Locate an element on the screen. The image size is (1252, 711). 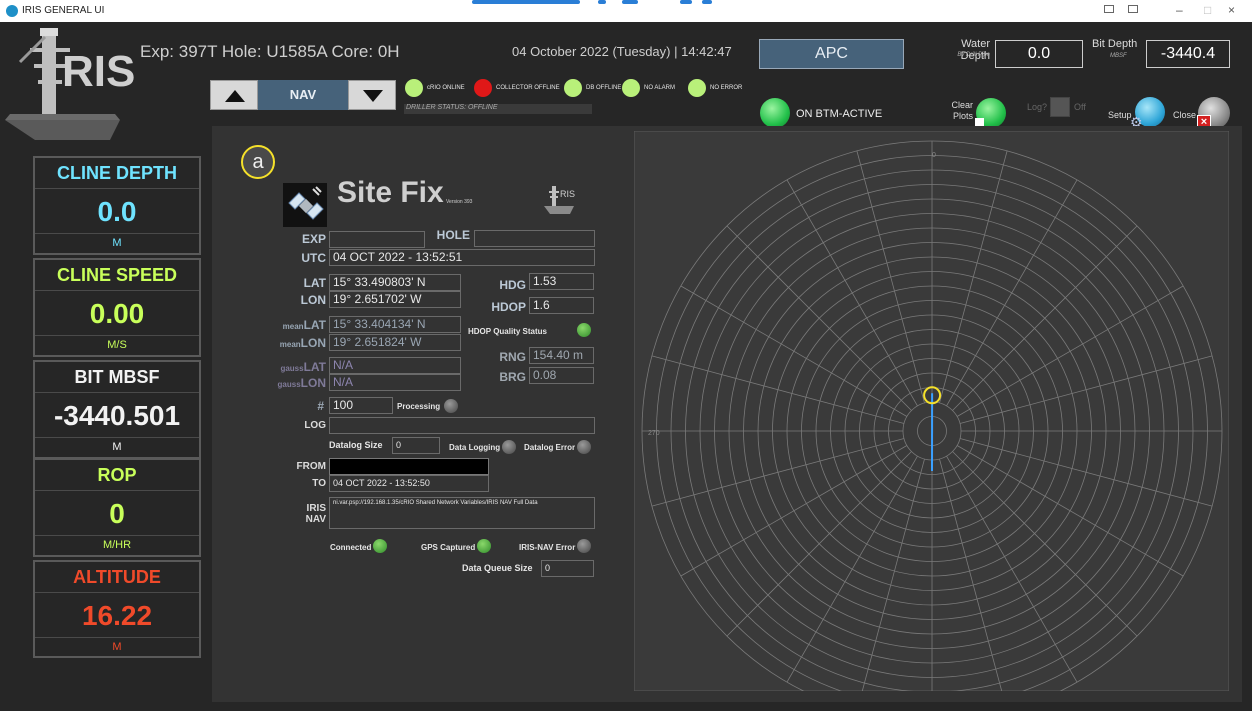
altitude-card: ALTITUDE 16.22 M is located at coordinates (117, 609).